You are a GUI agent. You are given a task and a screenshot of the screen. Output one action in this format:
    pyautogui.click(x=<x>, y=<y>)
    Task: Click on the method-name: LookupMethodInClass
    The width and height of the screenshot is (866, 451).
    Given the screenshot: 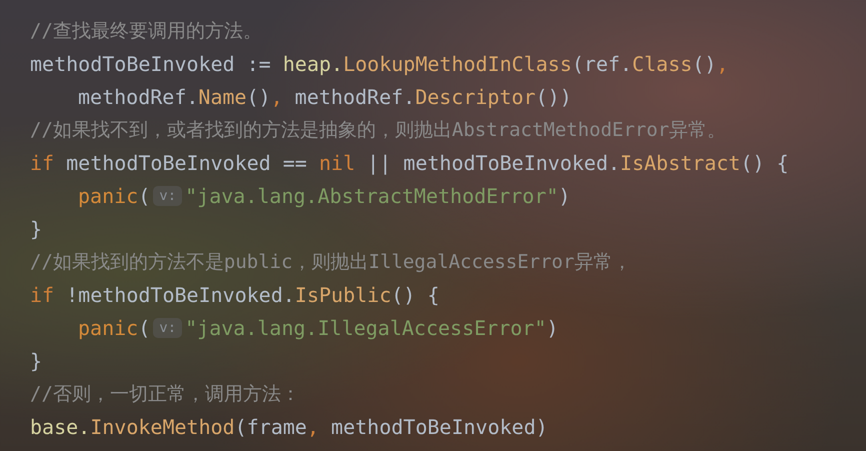 What is the action you would take?
    pyautogui.click(x=457, y=64)
    